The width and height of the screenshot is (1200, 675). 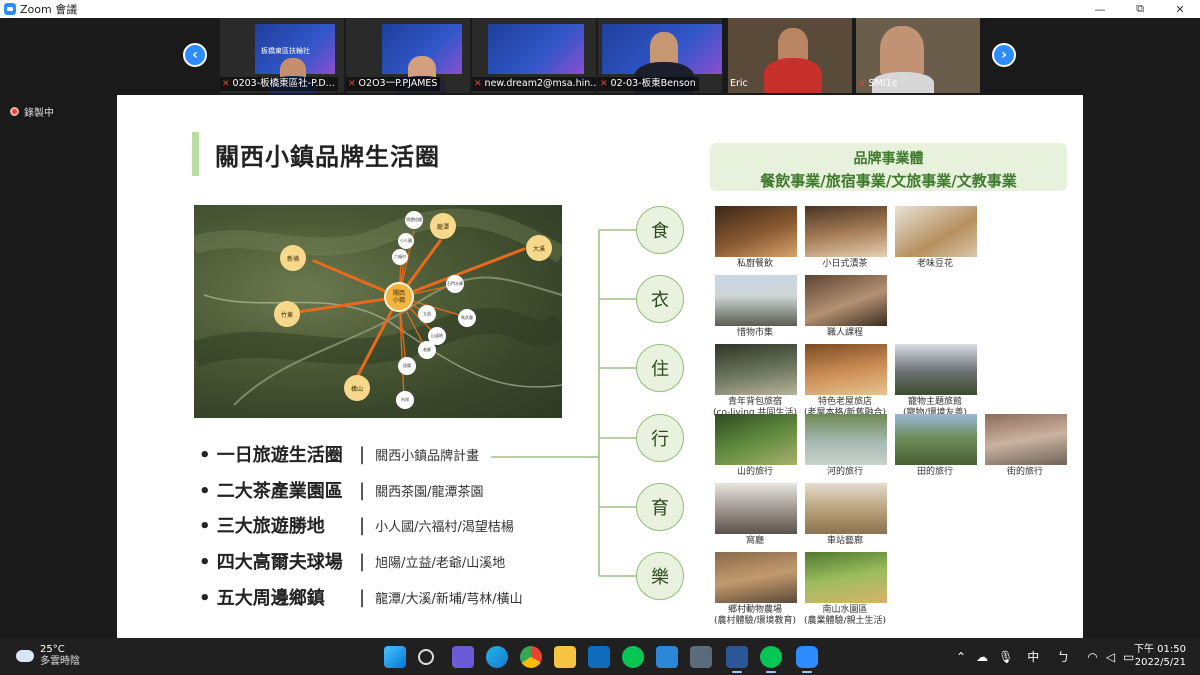 I want to click on next-participants-button: ›, so click(x=1004, y=55).